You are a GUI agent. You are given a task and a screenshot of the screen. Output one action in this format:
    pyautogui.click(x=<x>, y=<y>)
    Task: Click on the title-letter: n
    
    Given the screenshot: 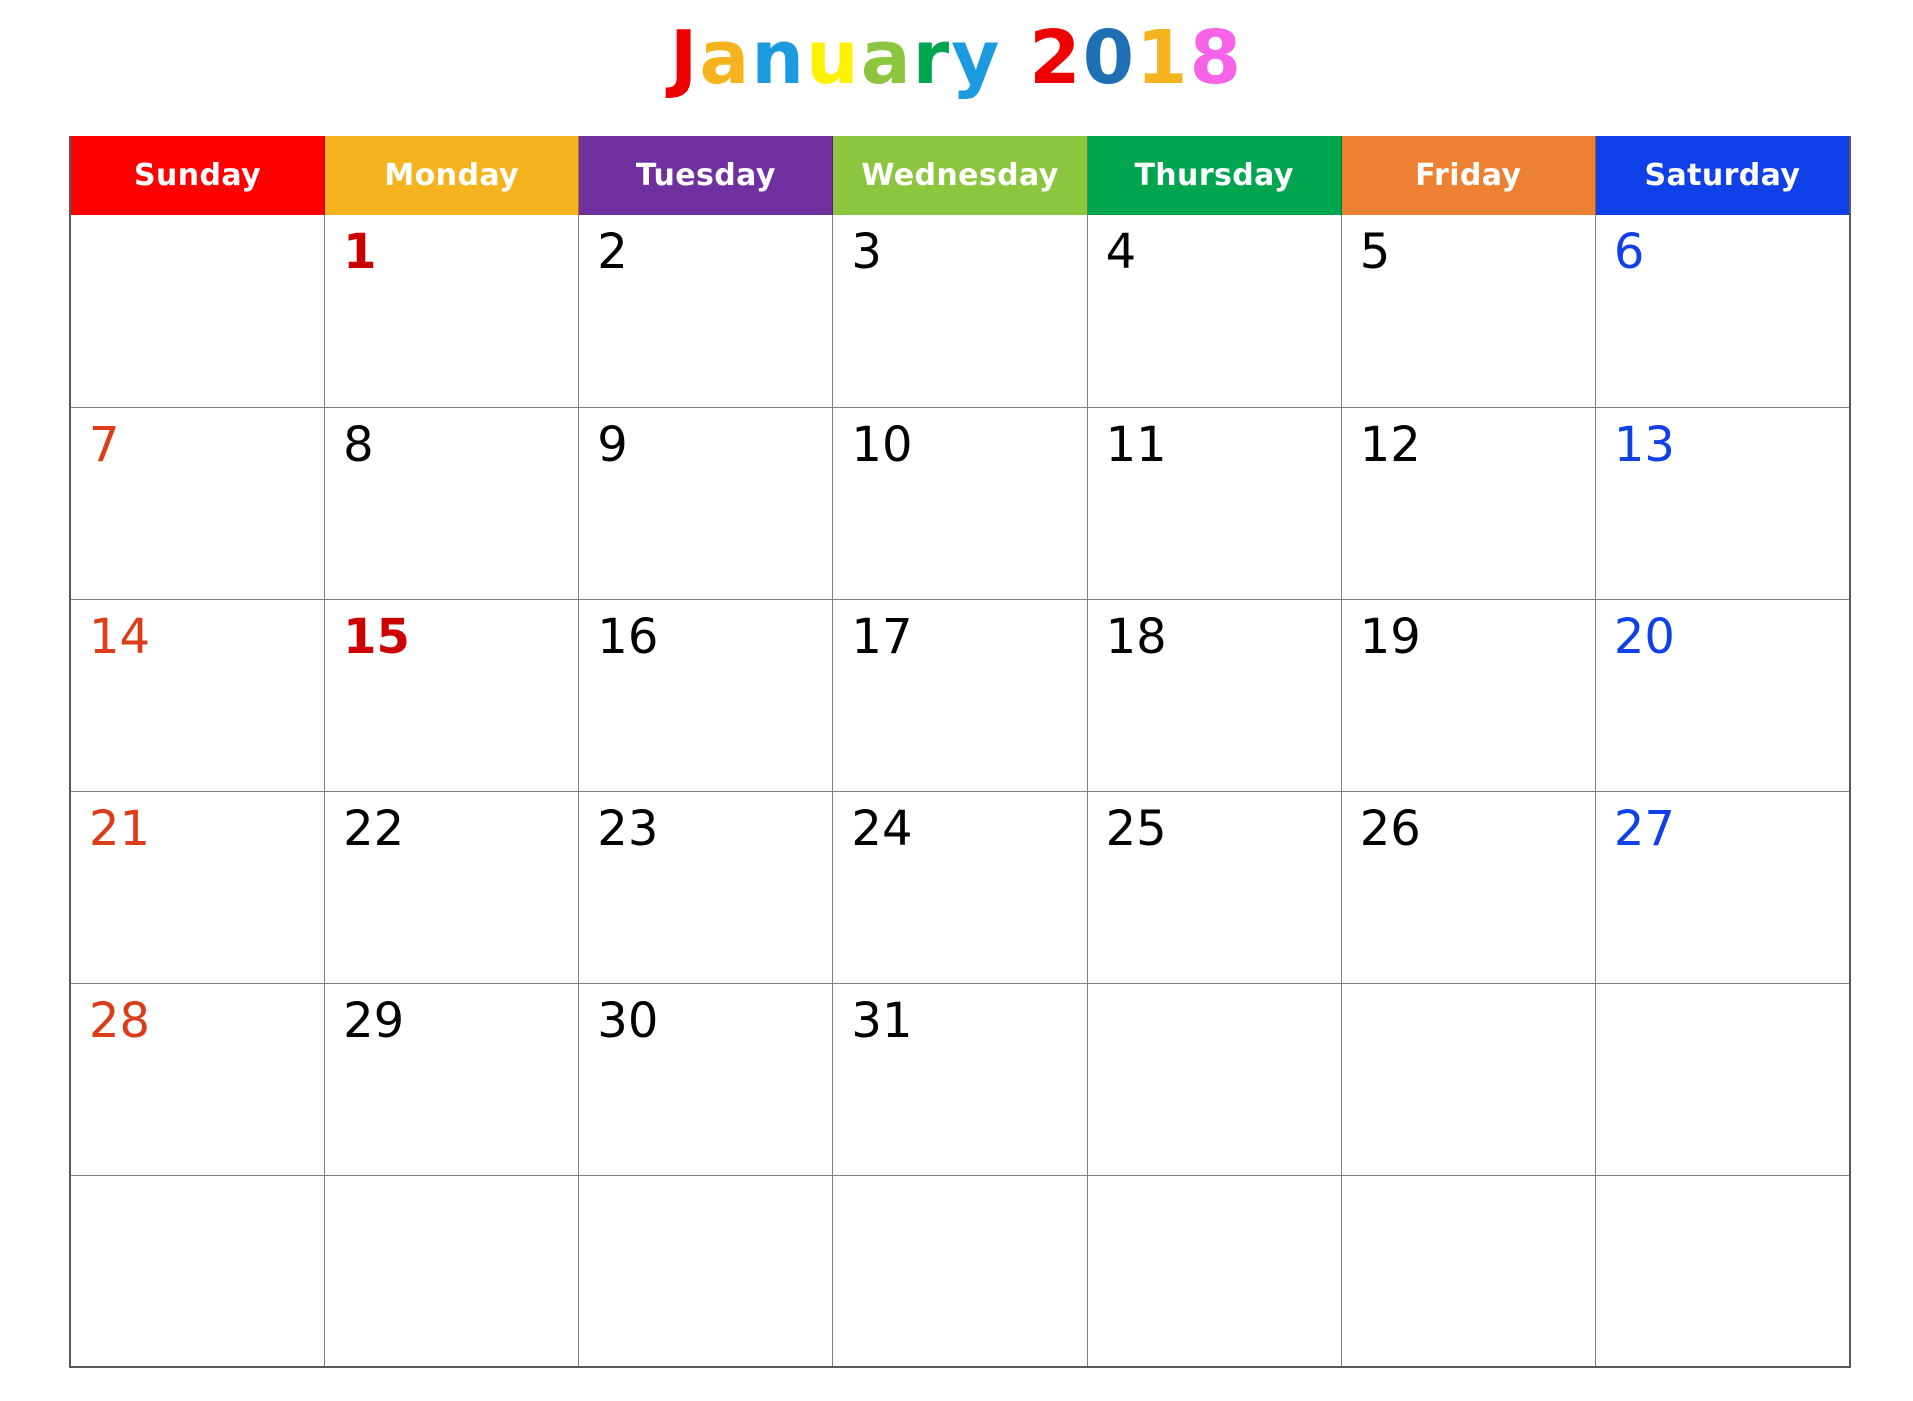 What is the action you would take?
    pyautogui.click(x=779, y=58)
    